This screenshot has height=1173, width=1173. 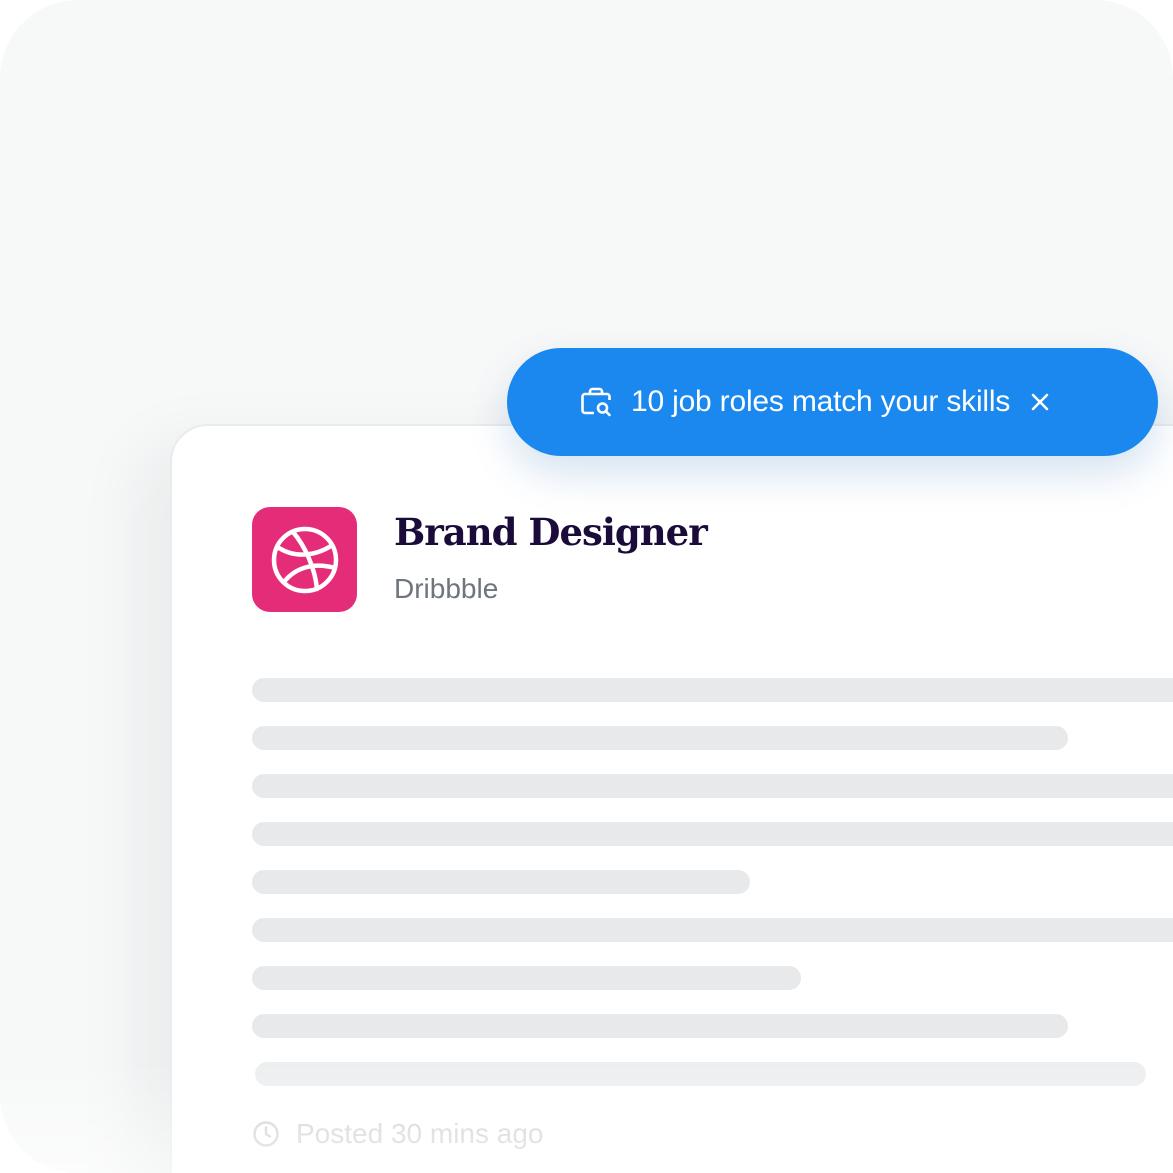 What do you see at coordinates (266, 1134) in the screenshot?
I see `clock-icon` at bounding box center [266, 1134].